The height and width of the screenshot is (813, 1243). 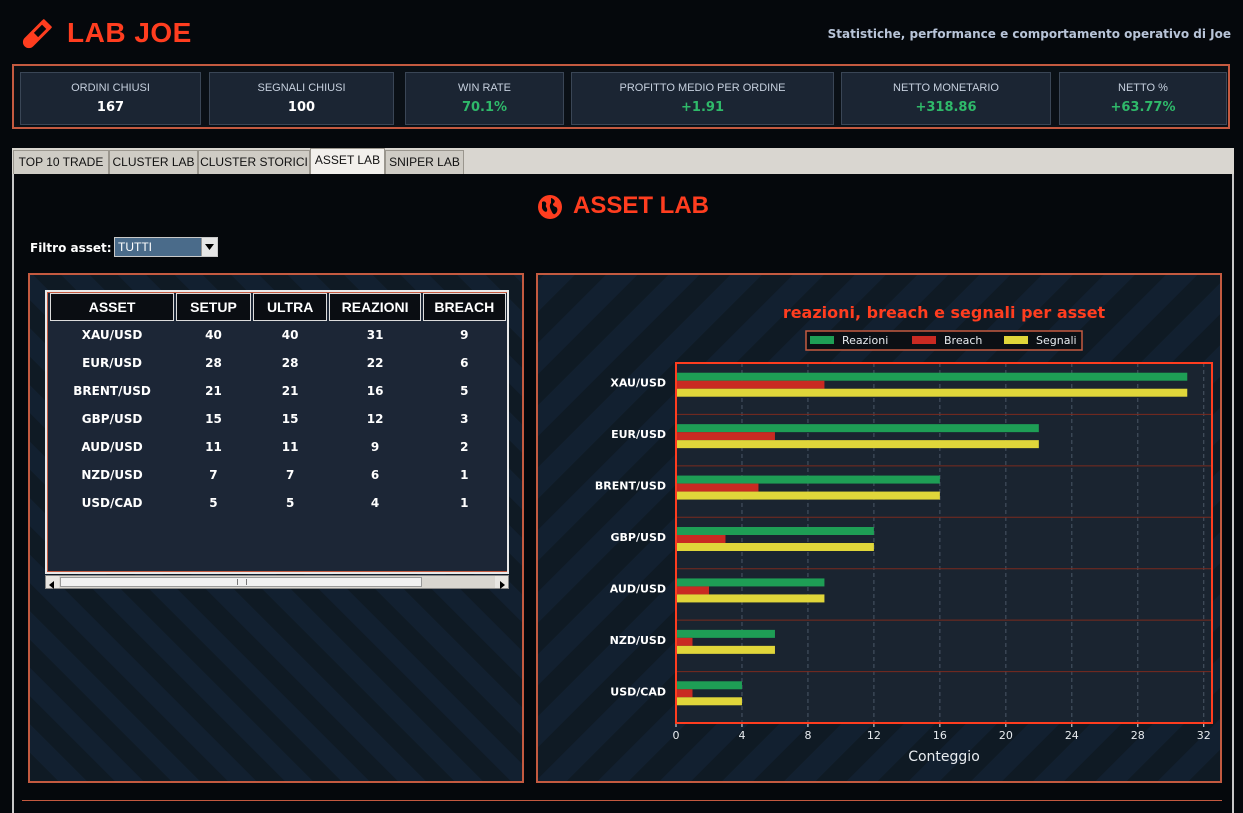 I want to click on x-tick-label: 8, so click(x=807, y=735).